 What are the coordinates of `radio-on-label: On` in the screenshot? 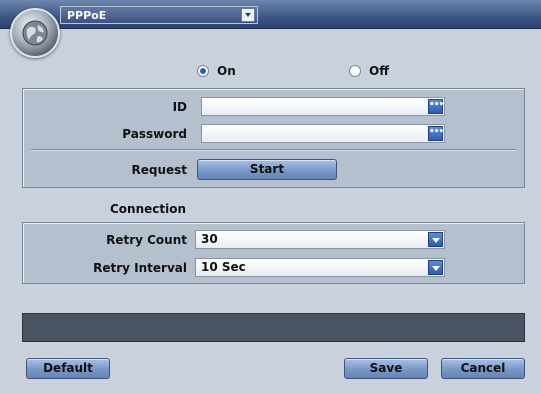 It's located at (226, 71).